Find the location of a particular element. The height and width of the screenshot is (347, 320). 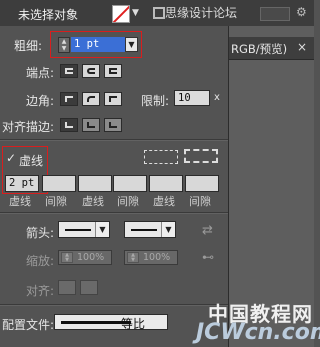

watermark-line-2: JCWcn.com is located at coordinates (258, 332).